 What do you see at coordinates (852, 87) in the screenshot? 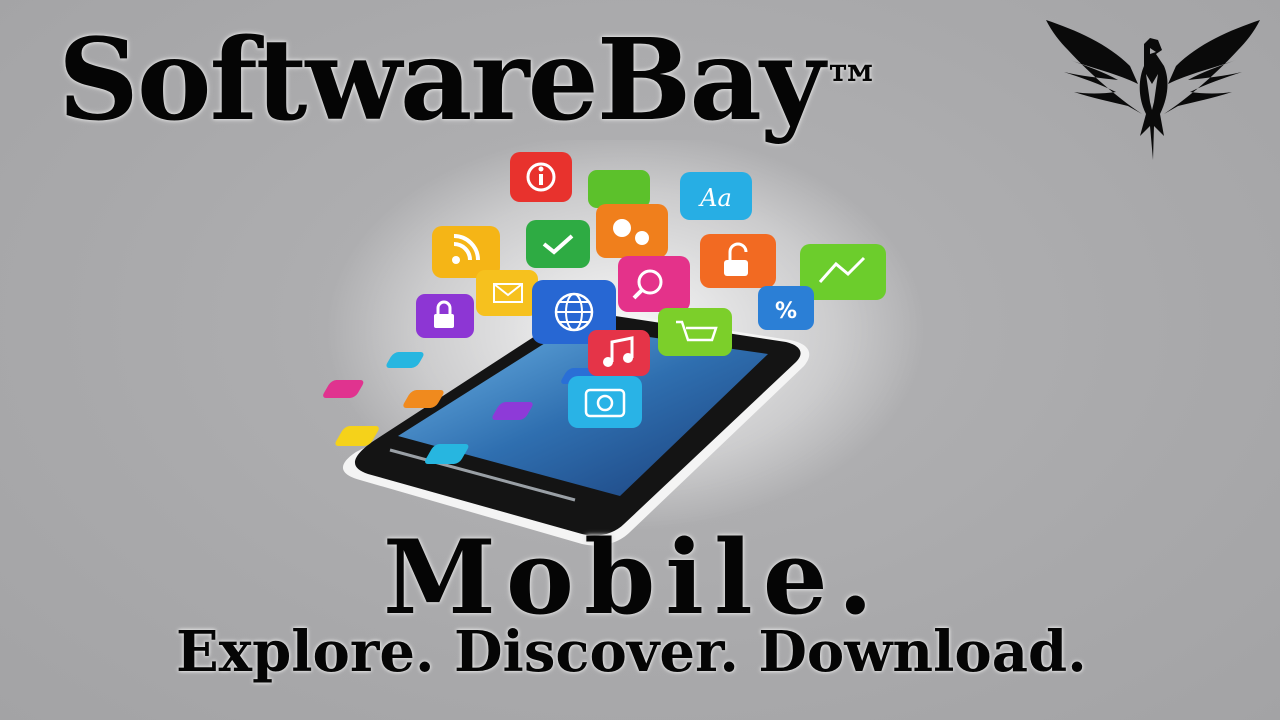
I see `trademark-symbol: ™` at bounding box center [852, 87].